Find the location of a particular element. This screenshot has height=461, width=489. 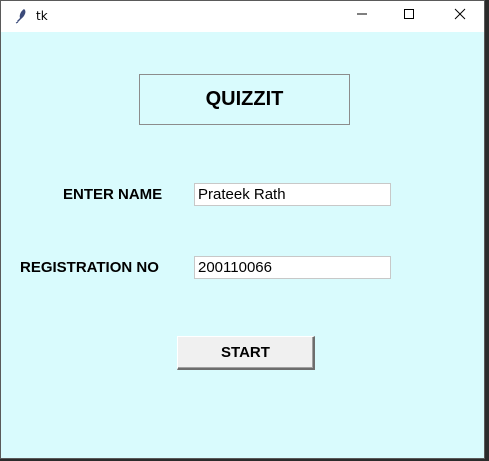

registration-input: 200110066 is located at coordinates (292, 267).